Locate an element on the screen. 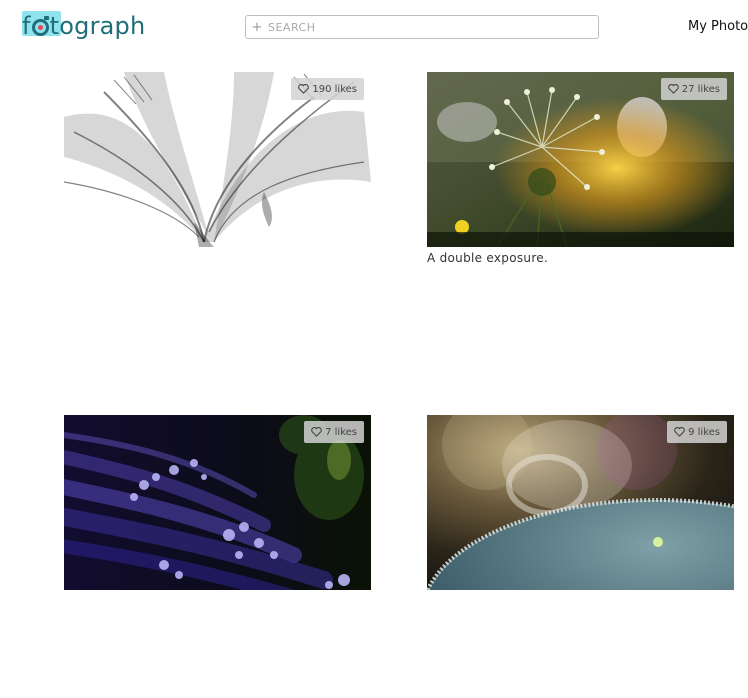 The height and width of the screenshot is (698, 748). photo-caption: A double exposure. is located at coordinates (488, 258).